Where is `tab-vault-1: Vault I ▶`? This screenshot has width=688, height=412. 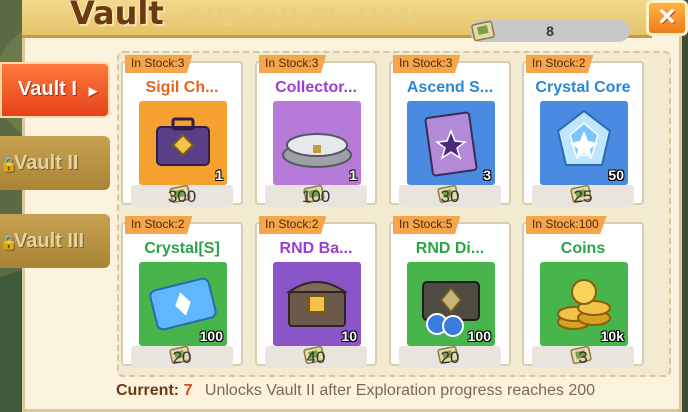 tab-vault-1: Vault I ▶ is located at coordinates (55, 90).